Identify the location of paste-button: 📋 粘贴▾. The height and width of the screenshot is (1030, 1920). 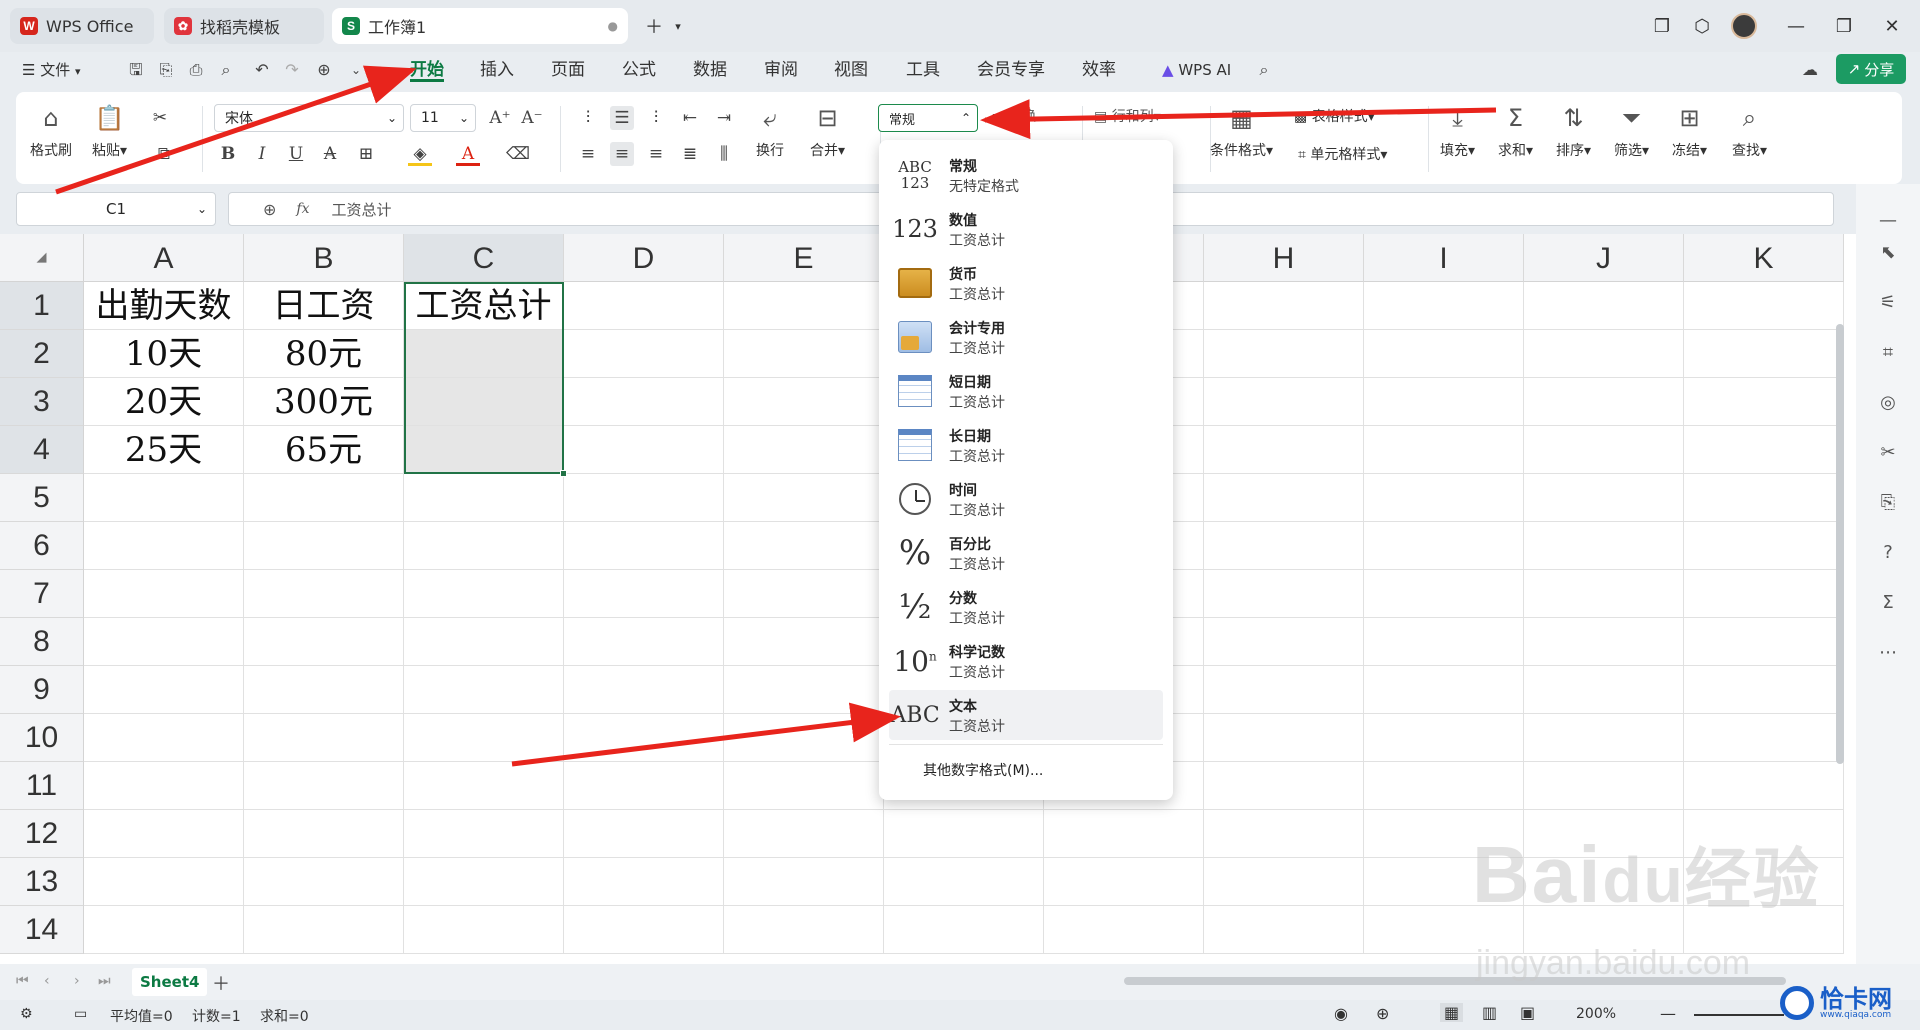
(109, 131).